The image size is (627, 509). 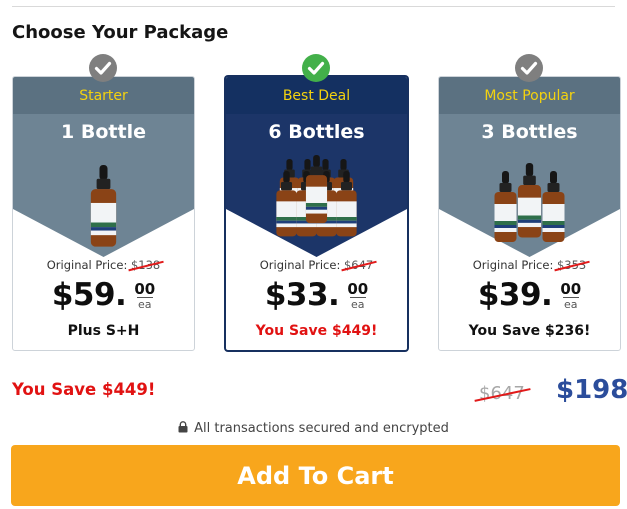 What do you see at coordinates (316, 132) in the screenshot?
I see `package-quantity: 6 Bottles` at bounding box center [316, 132].